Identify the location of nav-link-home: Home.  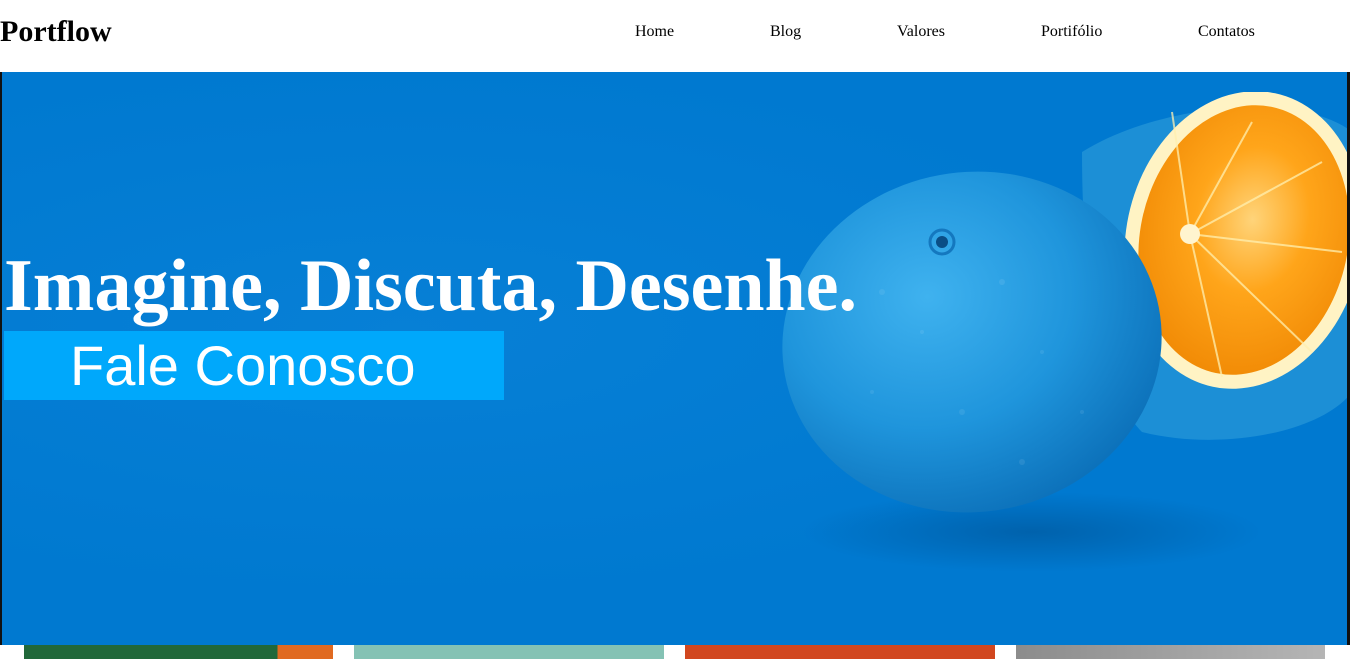
(654, 32).